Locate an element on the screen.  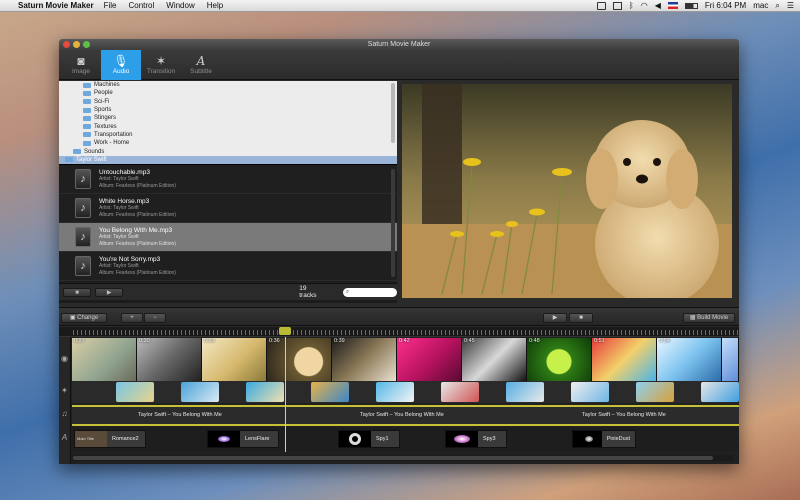
search-input: ⌕ is located at coordinates (369, 292).